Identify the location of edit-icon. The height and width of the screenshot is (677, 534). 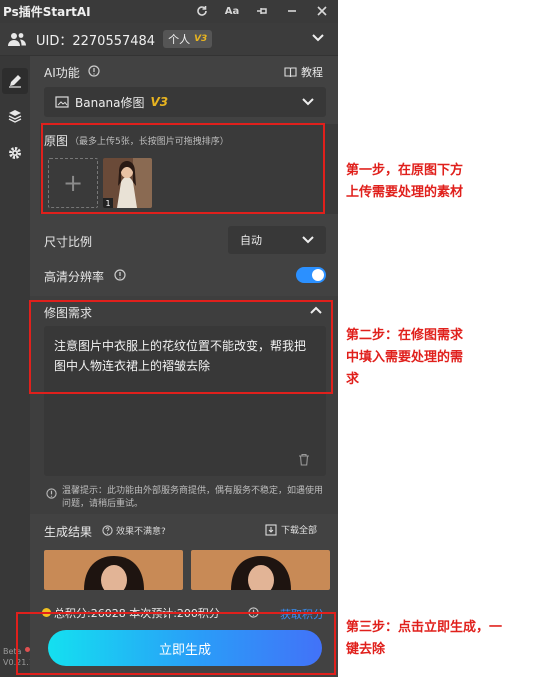
(15, 81).